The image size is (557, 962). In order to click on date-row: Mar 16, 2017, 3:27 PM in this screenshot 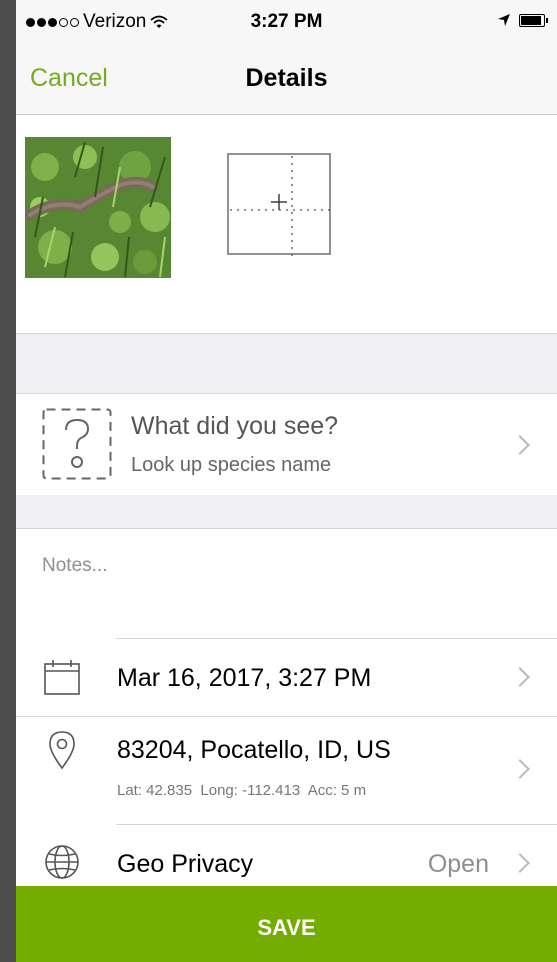, I will do `click(286, 677)`.